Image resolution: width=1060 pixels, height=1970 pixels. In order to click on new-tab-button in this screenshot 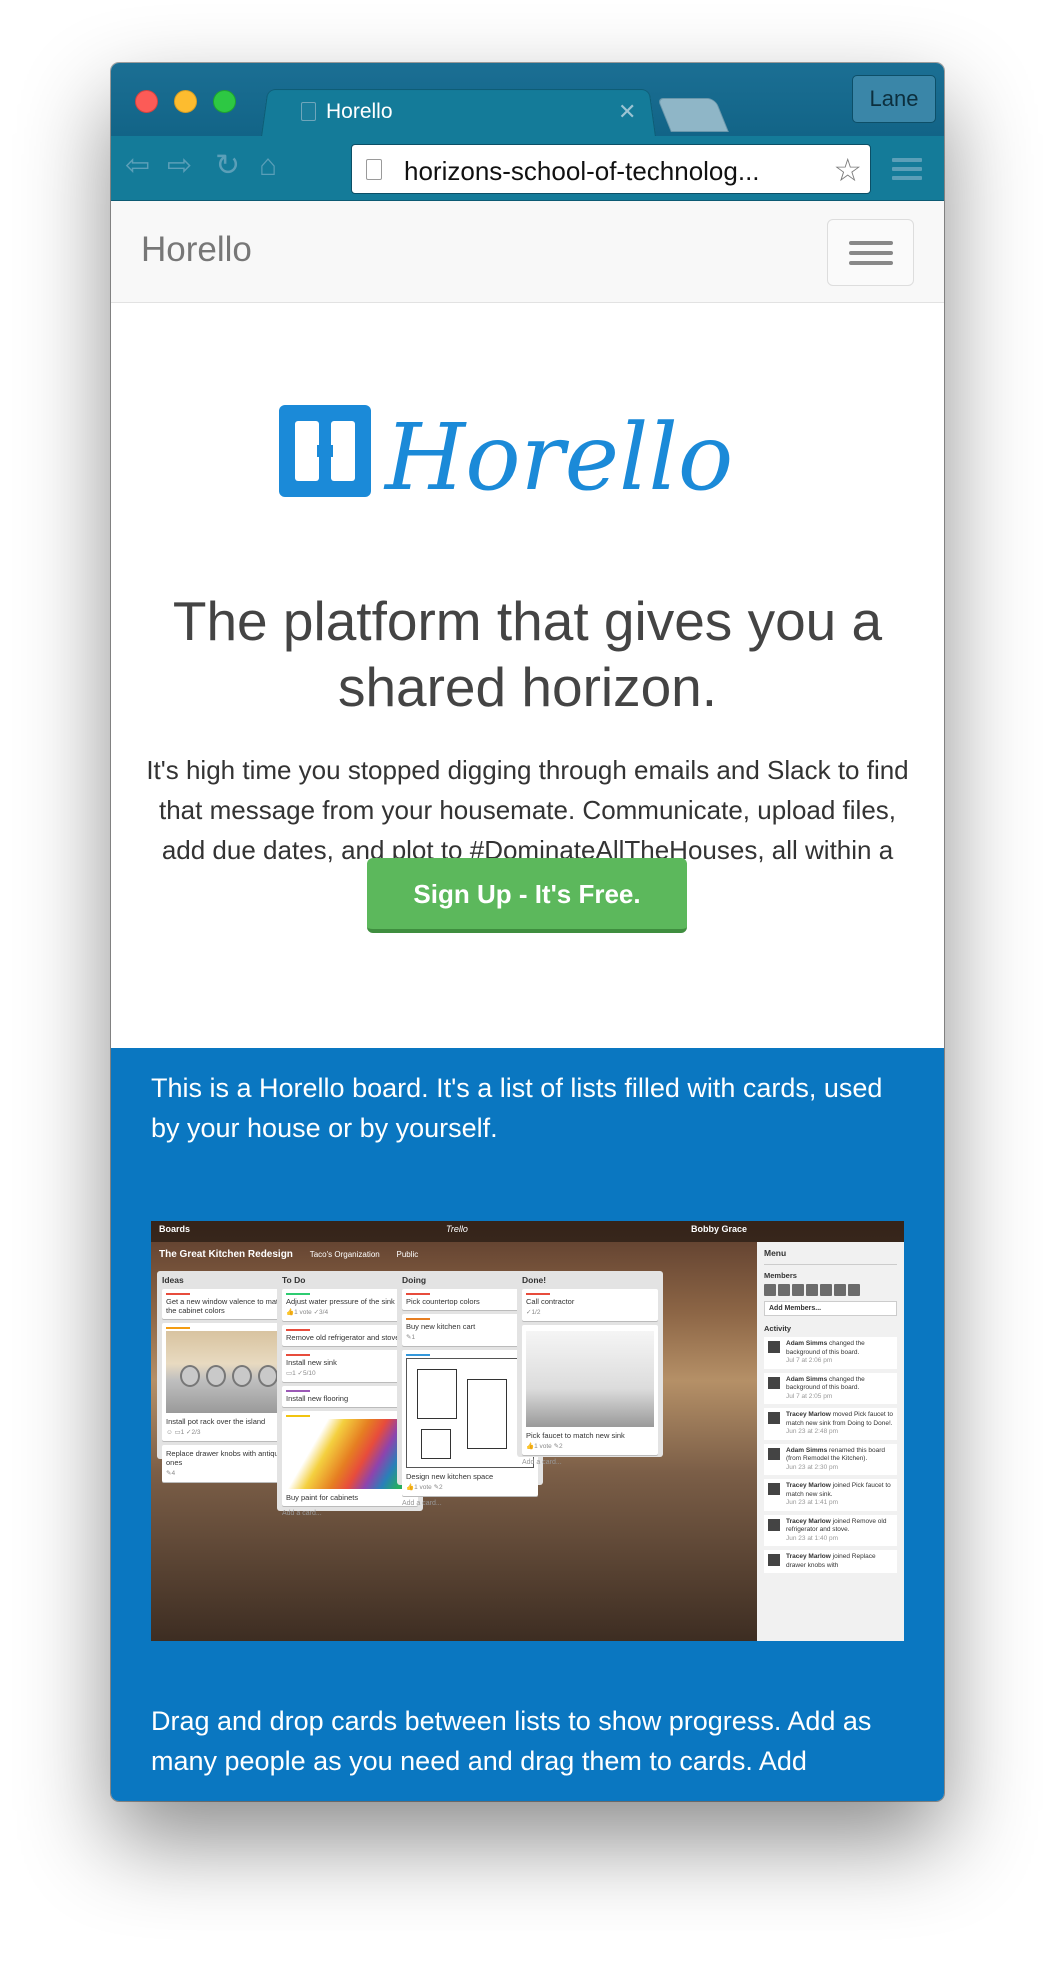, I will do `click(693, 115)`.